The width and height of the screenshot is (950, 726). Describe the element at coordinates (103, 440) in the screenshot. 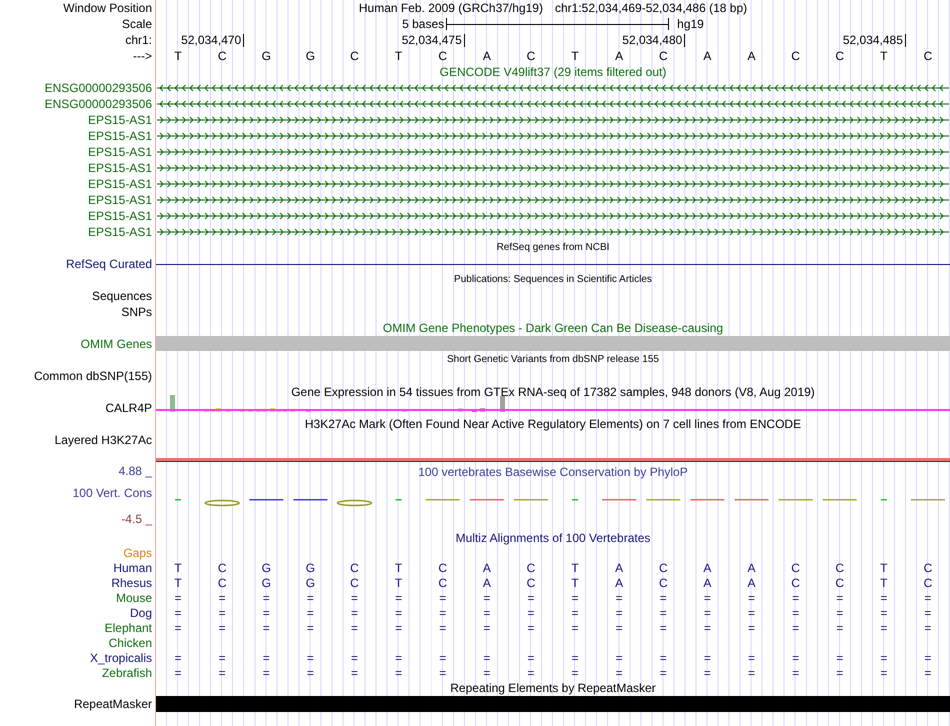

I see `track-label: Layered H3K27Ac` at that location.